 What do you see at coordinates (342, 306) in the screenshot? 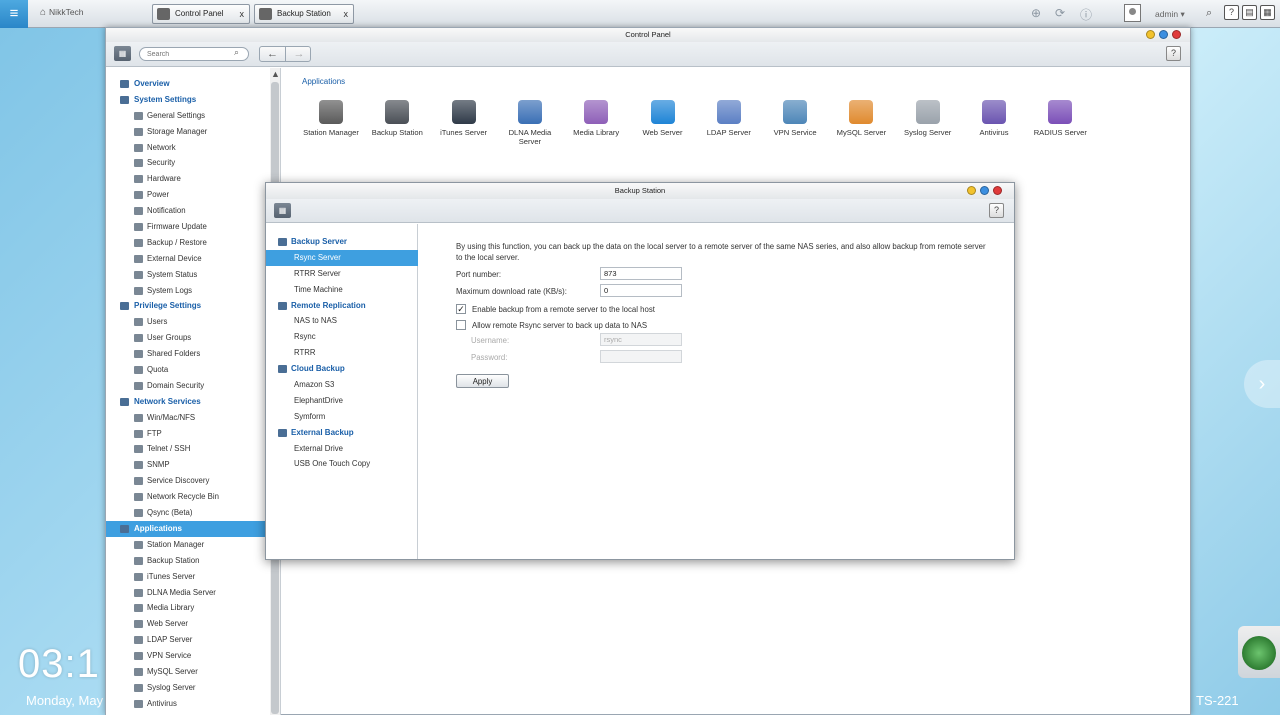
I see `nav-item-remote-replication: Remote Replication` at bounding box center [342, 306].